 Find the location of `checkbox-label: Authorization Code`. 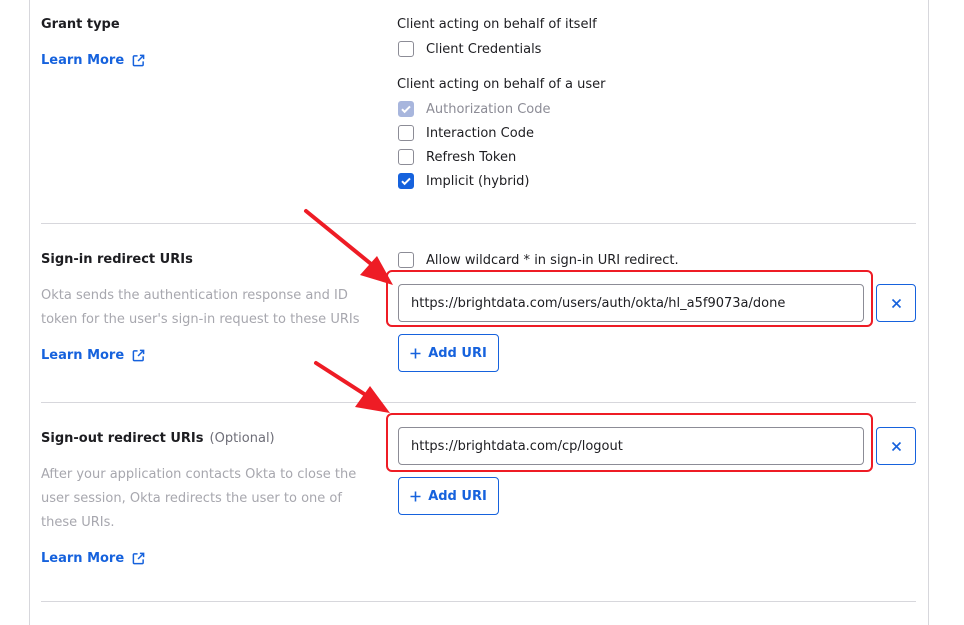

checkbox-label: Authorization Code is located at coordinates (488, 109).